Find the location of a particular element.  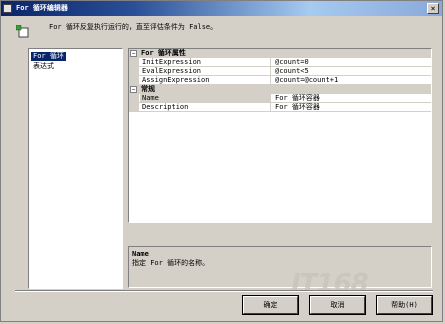

category-label: For 循环属性 is located at coordinates (163, 53).